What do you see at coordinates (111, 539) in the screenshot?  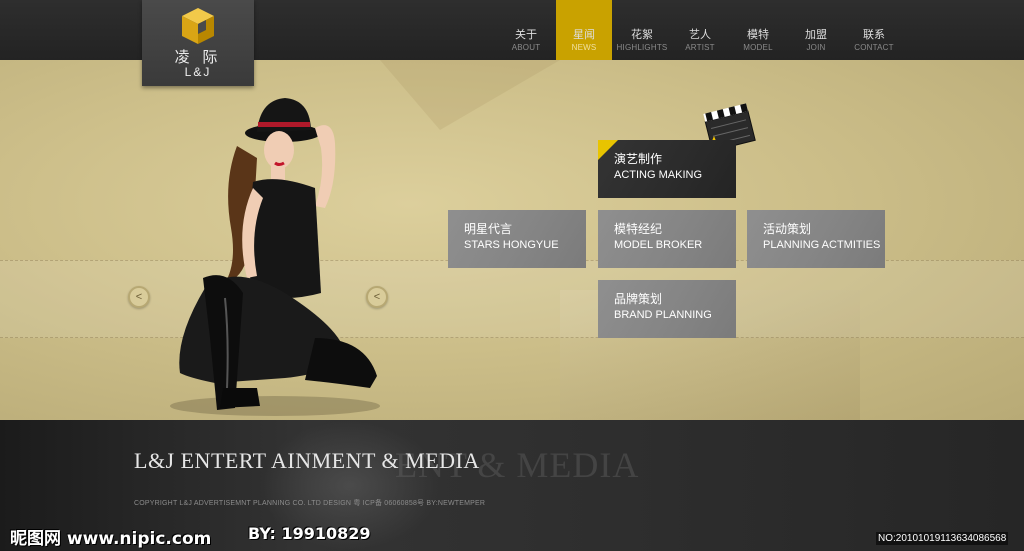 I see `watermark-site: 昵图网 www.nipic.com` at bounding box center [111, 539].